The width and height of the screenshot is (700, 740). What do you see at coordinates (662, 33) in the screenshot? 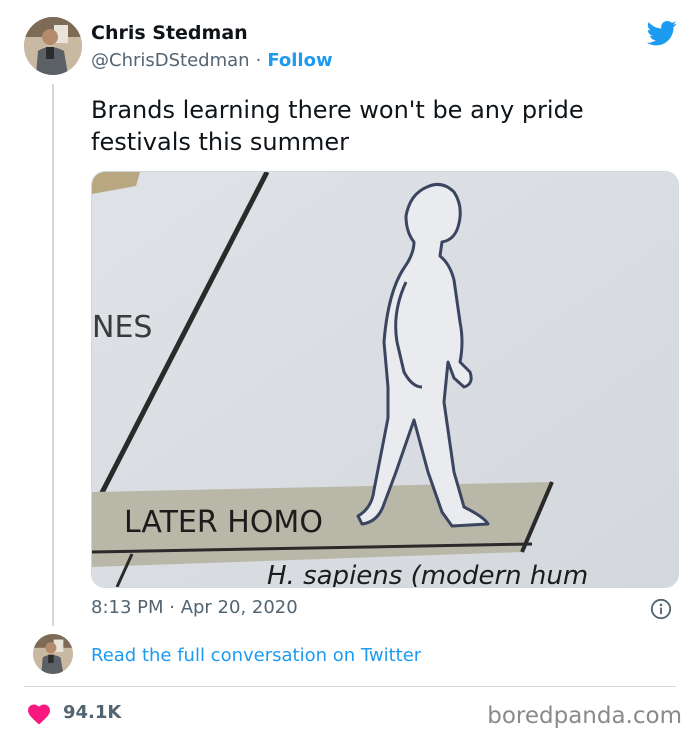
I see `twitter-bird-icon` at bounding box center [662, 33].